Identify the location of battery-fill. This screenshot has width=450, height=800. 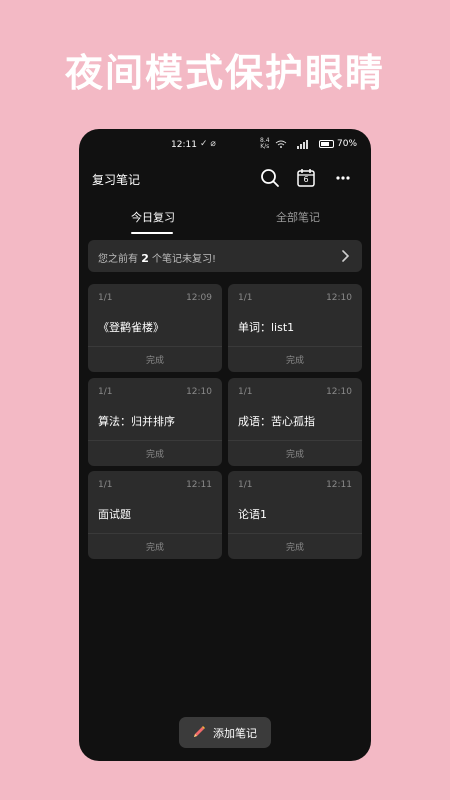
(325, 144).